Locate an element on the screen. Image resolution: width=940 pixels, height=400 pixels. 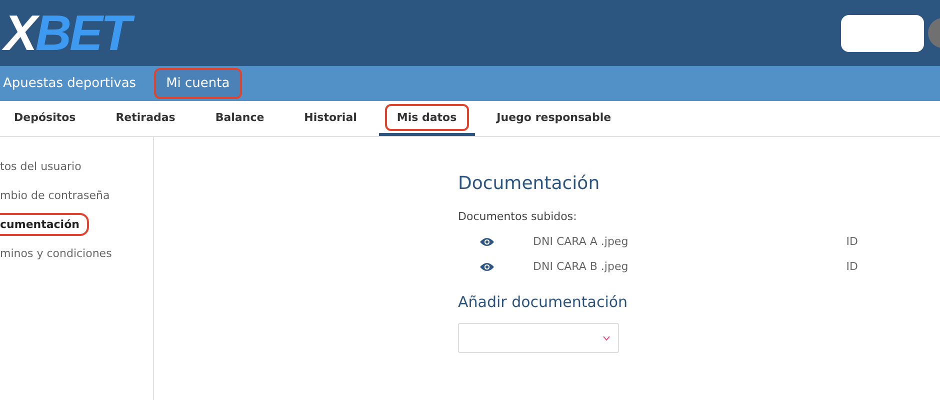
nav-link: Mi cuenta is located at coordinates (198, 83).